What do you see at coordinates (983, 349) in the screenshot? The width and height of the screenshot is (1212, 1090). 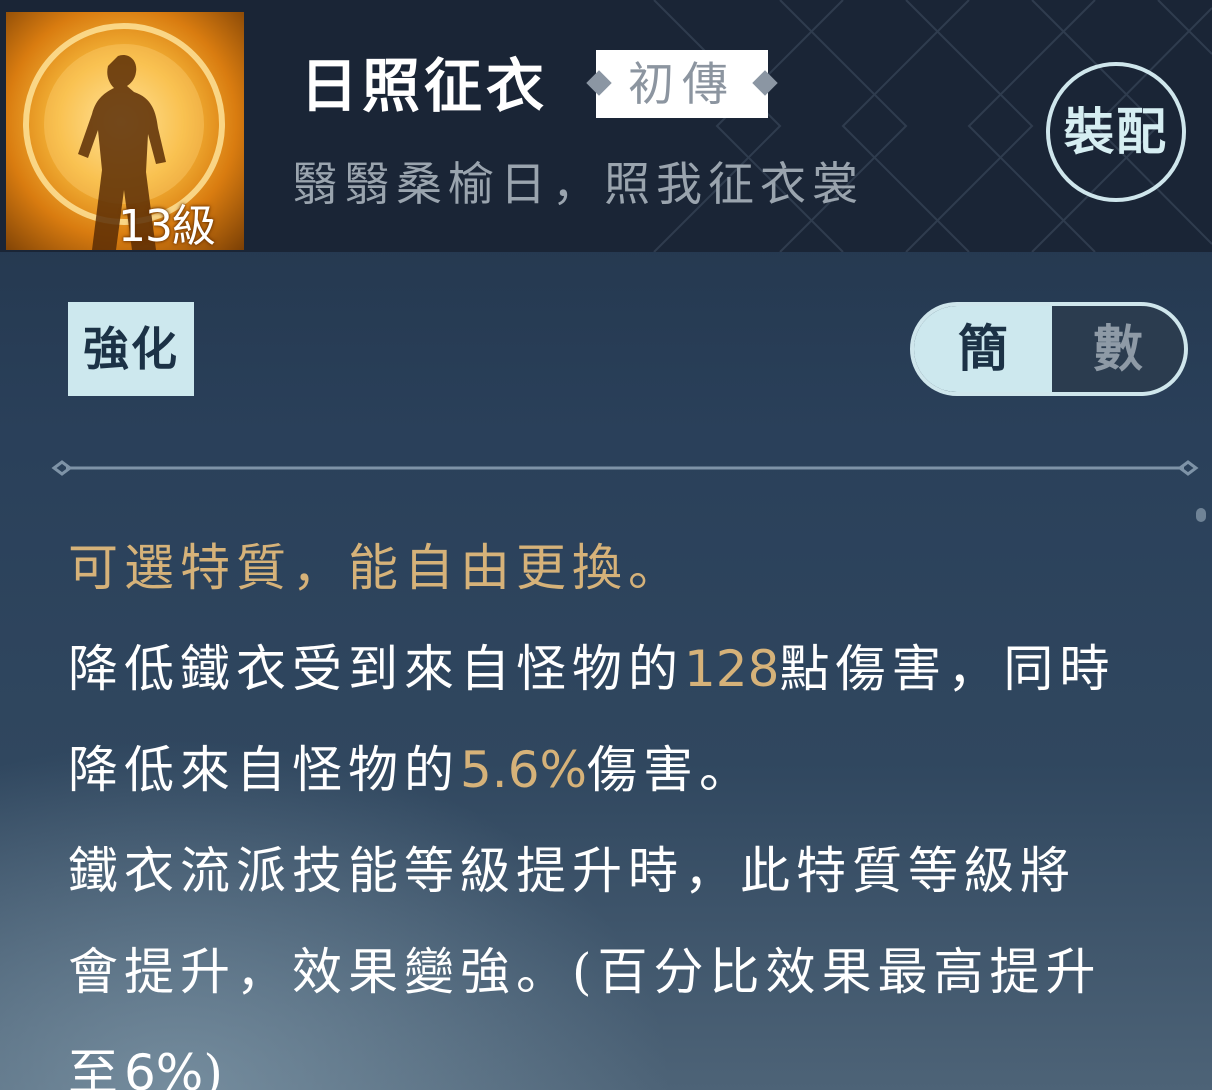 I see `toggle-simple-option: 簡` at bounding box center [983, 349].